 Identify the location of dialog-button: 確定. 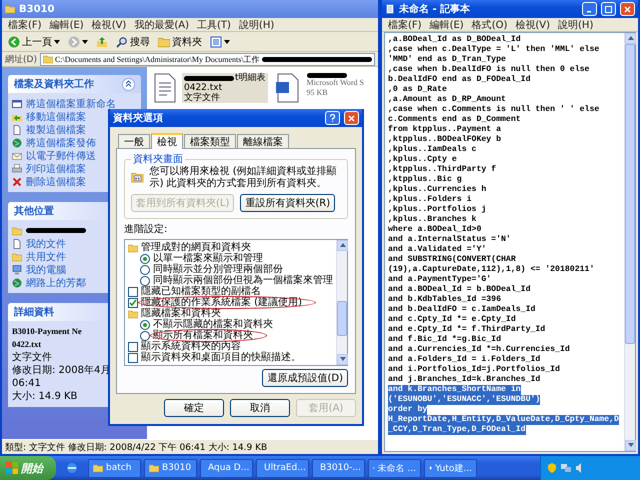
(194, 408).